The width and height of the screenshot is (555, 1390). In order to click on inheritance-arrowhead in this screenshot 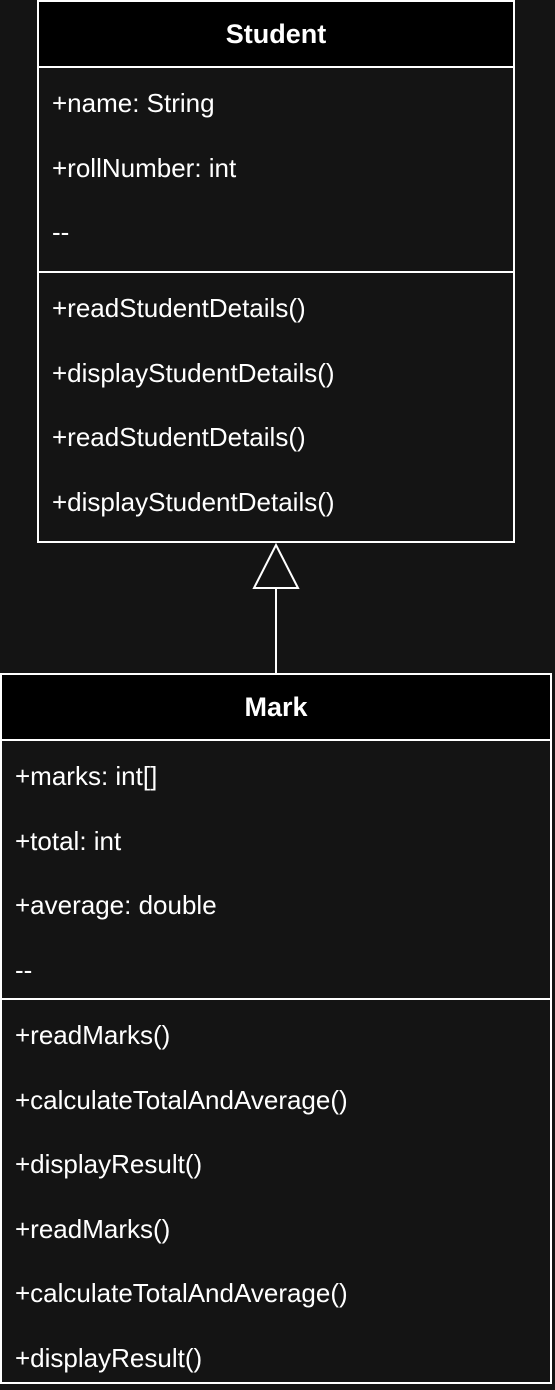, I will do `click(276, 565)`.